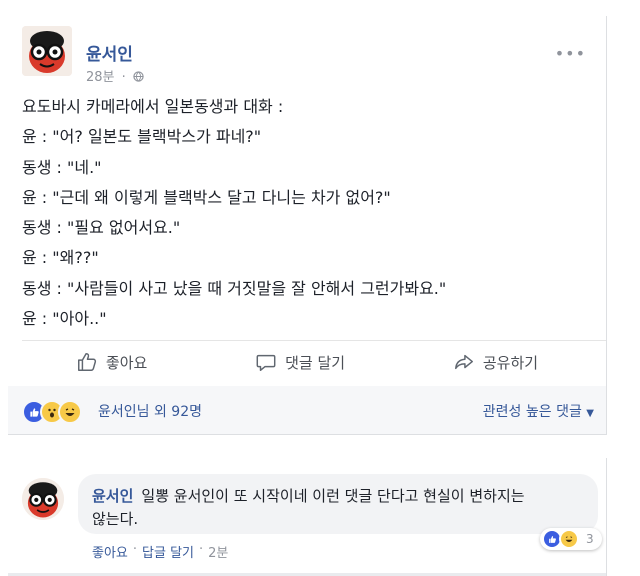 This screenshot has height=576, width=640. Describe the element at coordinates (52, 412) in the screenshot. I see `reaction-icons` at that location.